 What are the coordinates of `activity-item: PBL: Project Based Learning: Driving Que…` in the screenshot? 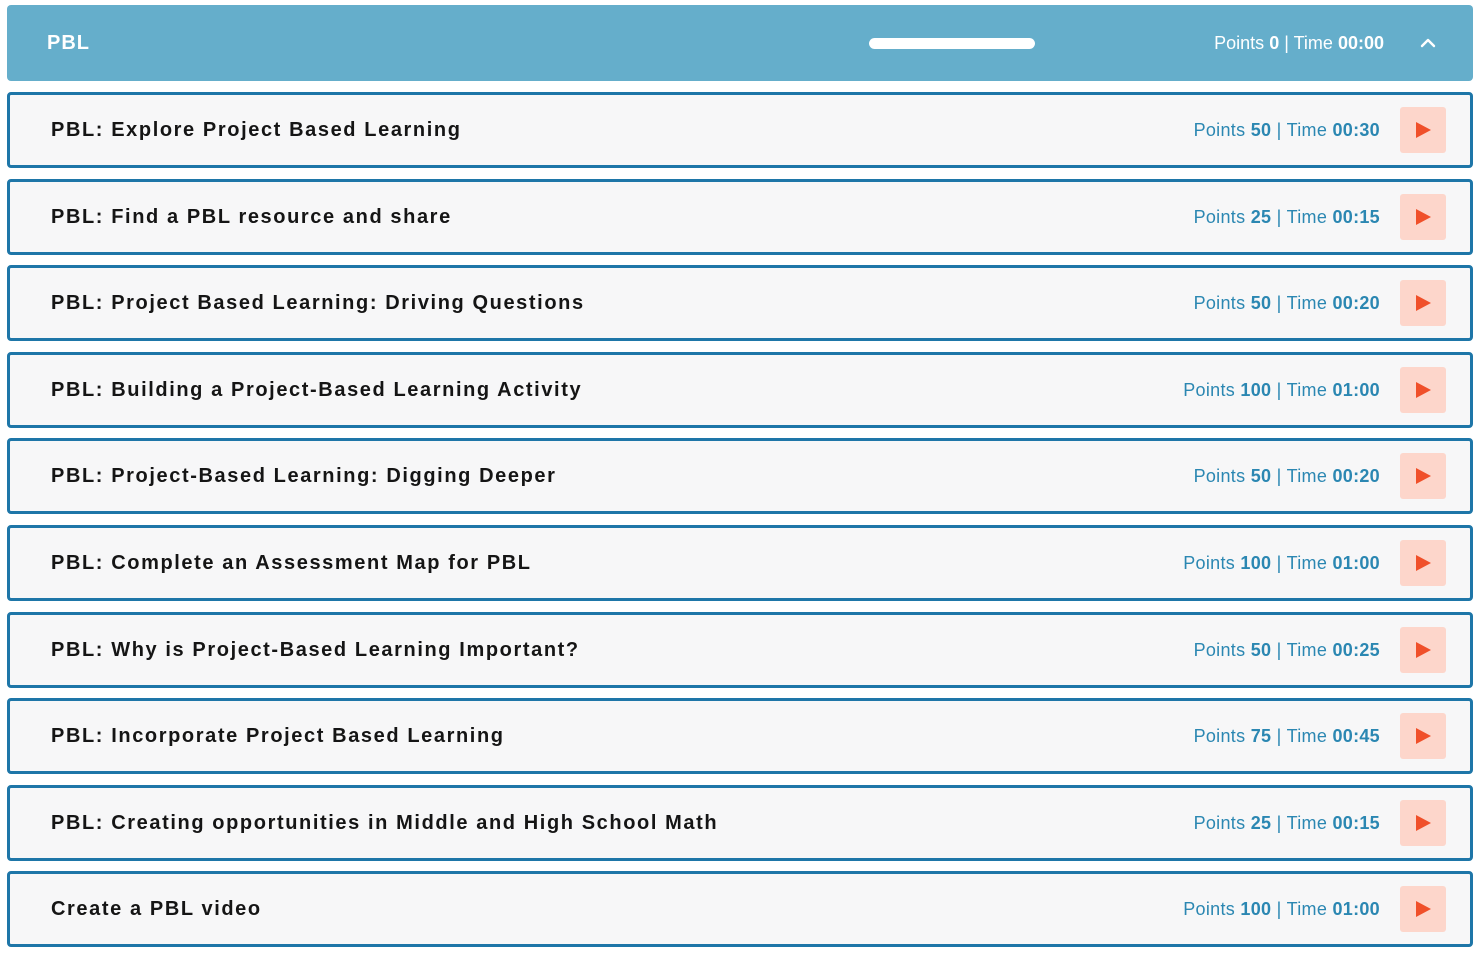 It's located at (740, 303).